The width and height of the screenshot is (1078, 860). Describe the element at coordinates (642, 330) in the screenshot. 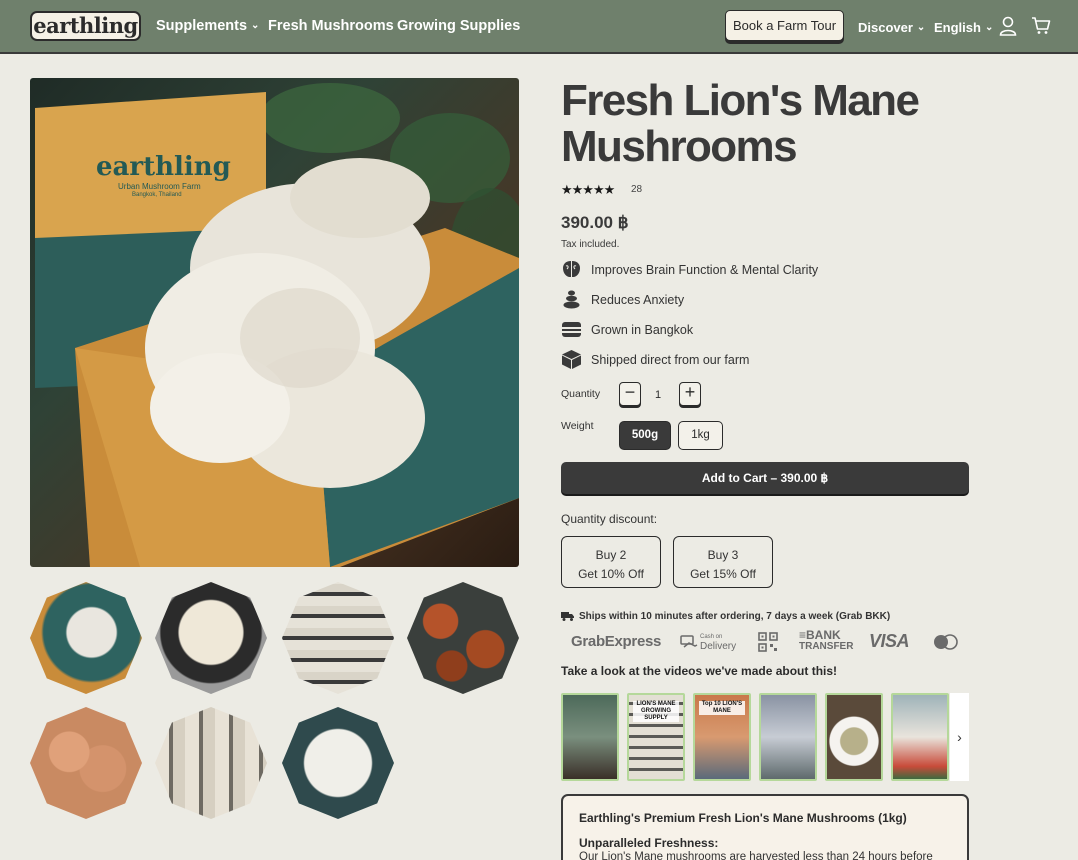

I see `benefit-grown-in-bangkok: Grown in Bangkok` at that location.